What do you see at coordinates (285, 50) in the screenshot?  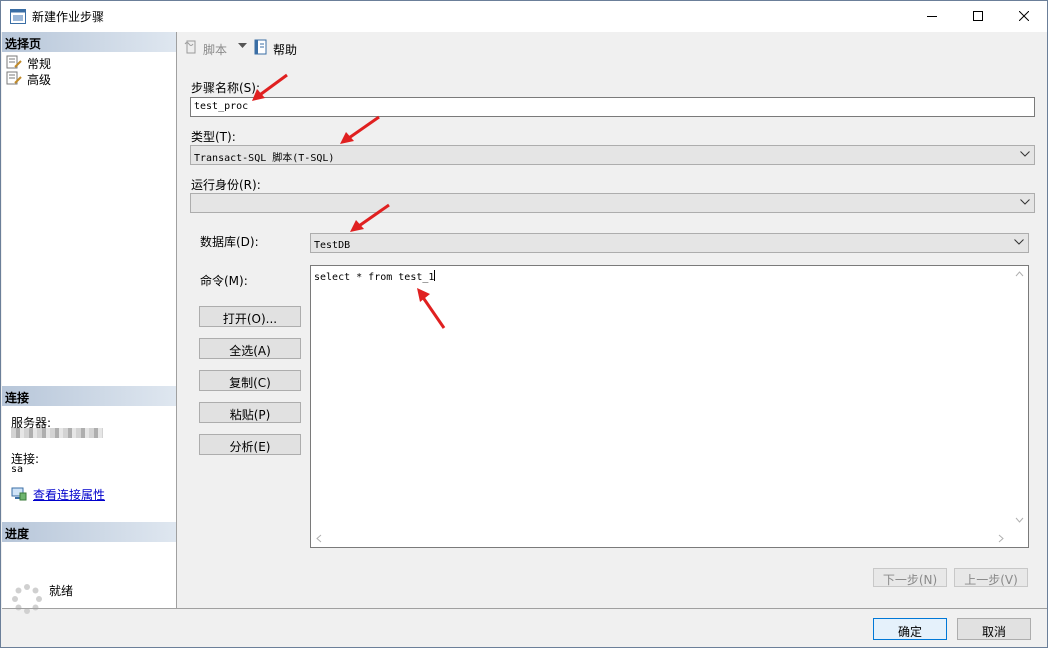 I see `help-label: 帮助` at bounding box center [285, 50].